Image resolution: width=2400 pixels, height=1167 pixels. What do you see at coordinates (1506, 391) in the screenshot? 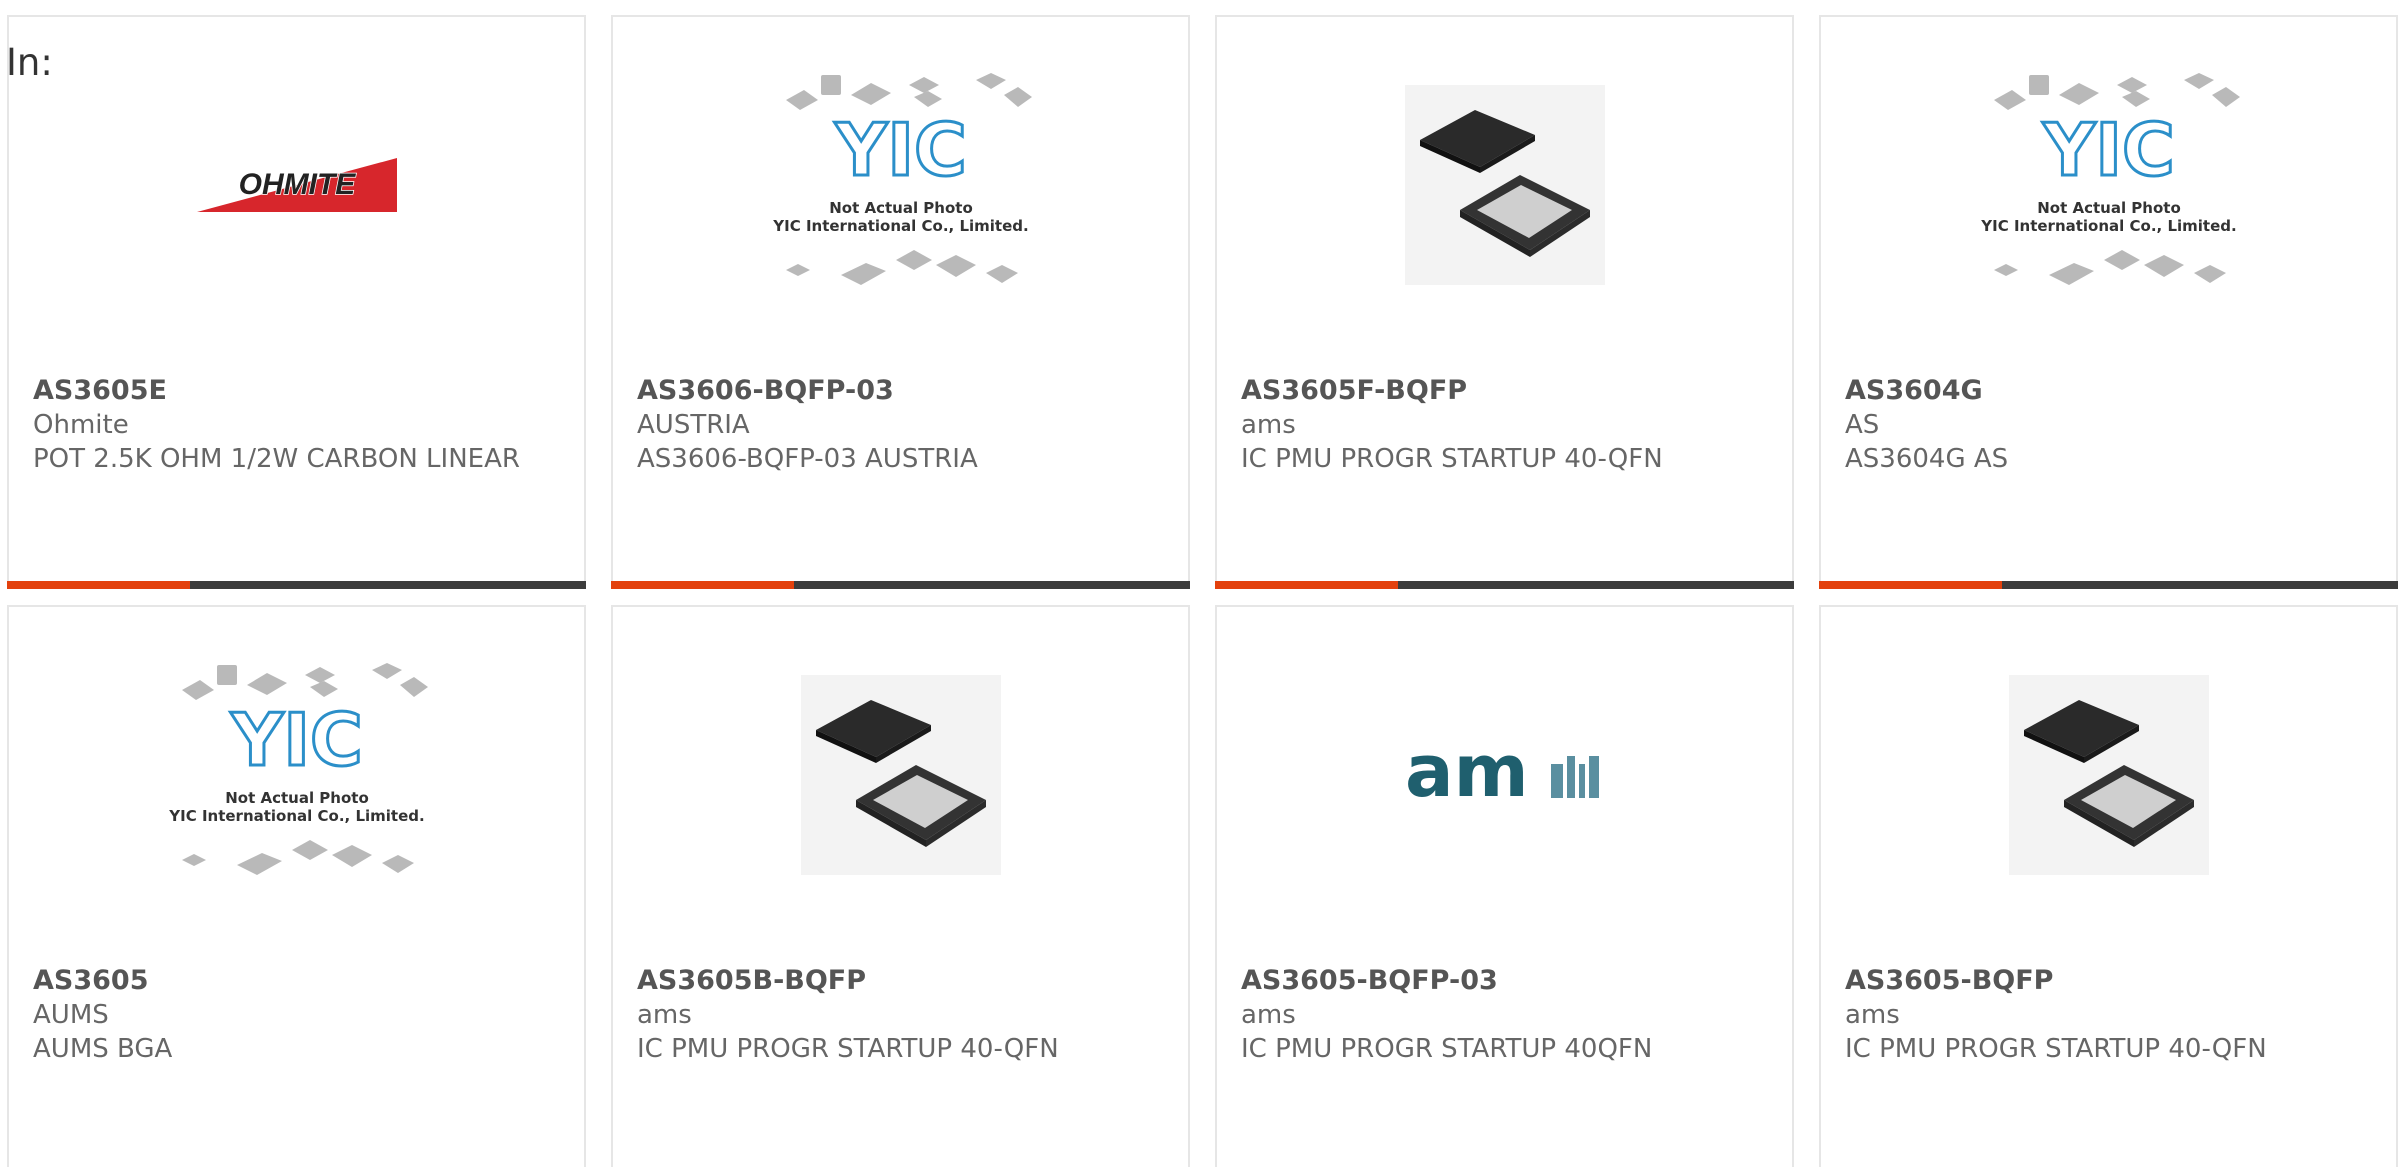
I see `part-number: AS3605F-BQFP` at bounding box center [1506, 391].